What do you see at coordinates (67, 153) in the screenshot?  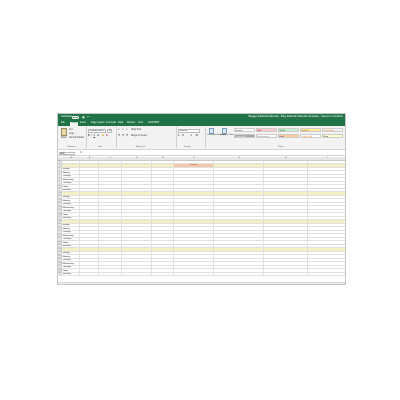 I see `name-box: A18` at bounding box center [67, 153].